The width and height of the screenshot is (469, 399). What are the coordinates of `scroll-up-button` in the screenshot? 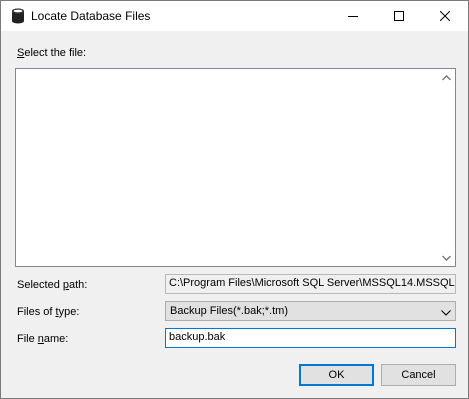 It's located at (446, 77).